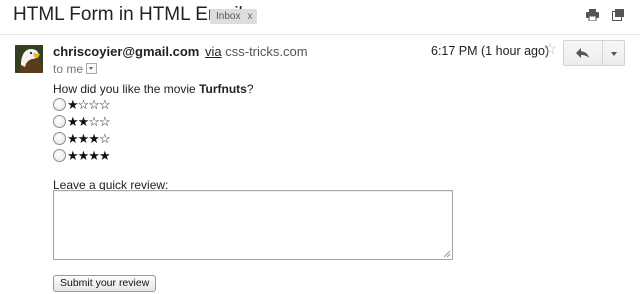  I want to click on question-suffix: ?, so click(250, 89).